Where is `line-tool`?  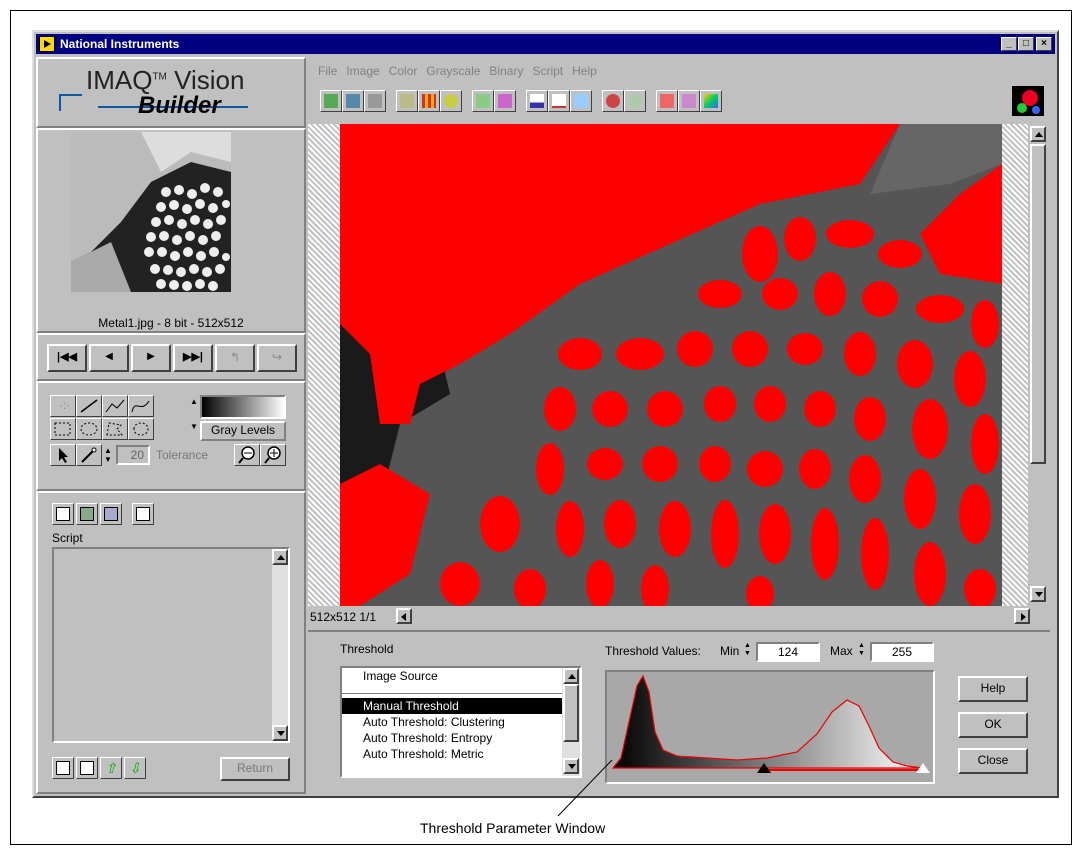
line-tool is located at coordinates (89, 406).